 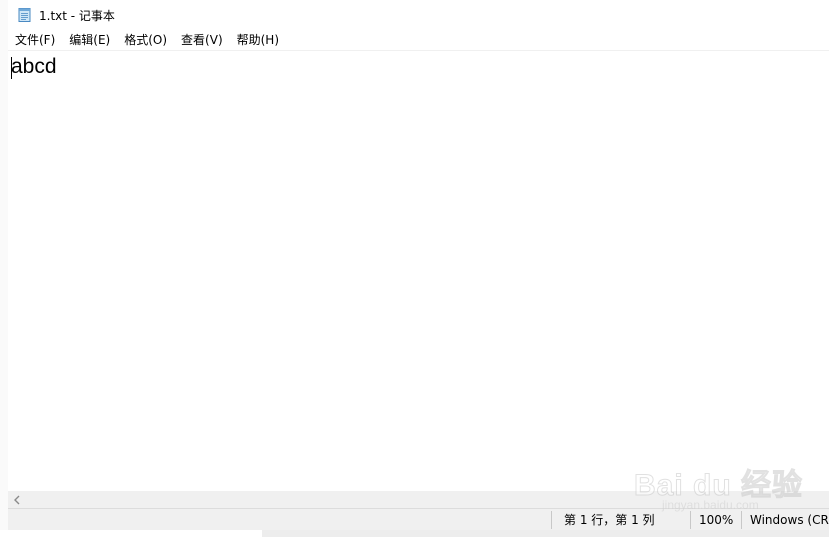 I want to click on editor-content: abcd, so click(x=34, y=67).